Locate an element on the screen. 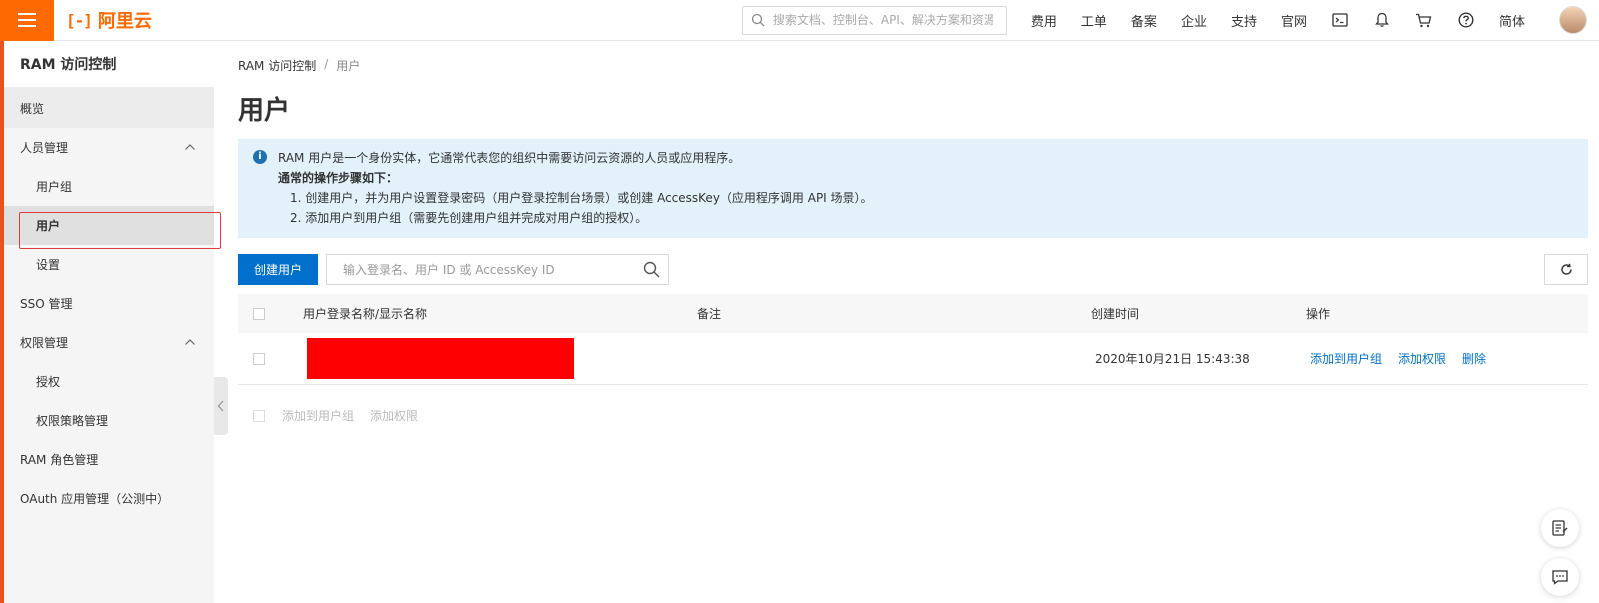  edit-note-icon is located at coordinates (1560, 528).